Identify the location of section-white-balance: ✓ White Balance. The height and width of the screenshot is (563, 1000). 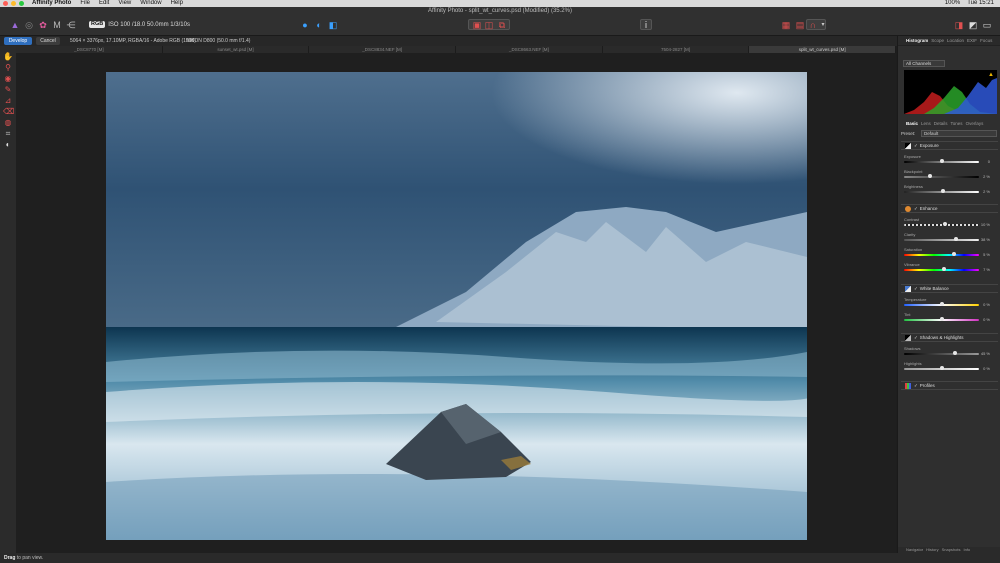
(949, 288).